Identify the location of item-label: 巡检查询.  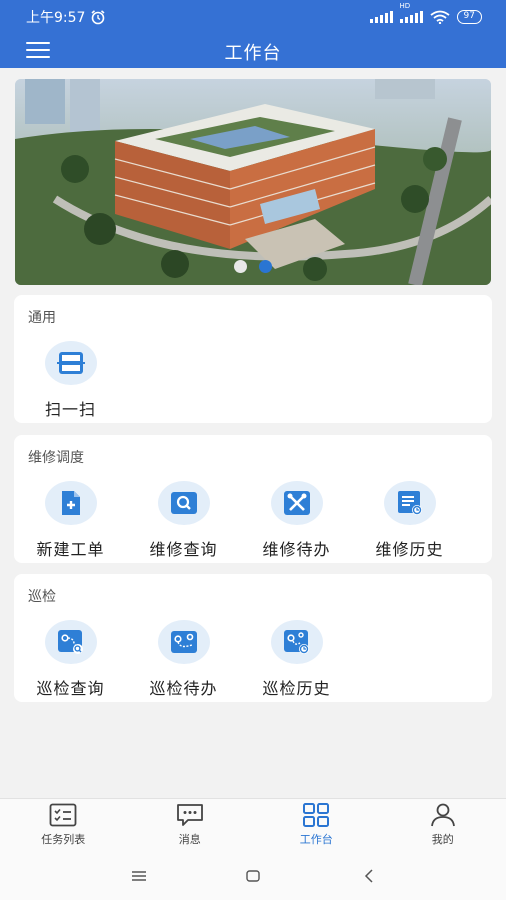
(70, 688).